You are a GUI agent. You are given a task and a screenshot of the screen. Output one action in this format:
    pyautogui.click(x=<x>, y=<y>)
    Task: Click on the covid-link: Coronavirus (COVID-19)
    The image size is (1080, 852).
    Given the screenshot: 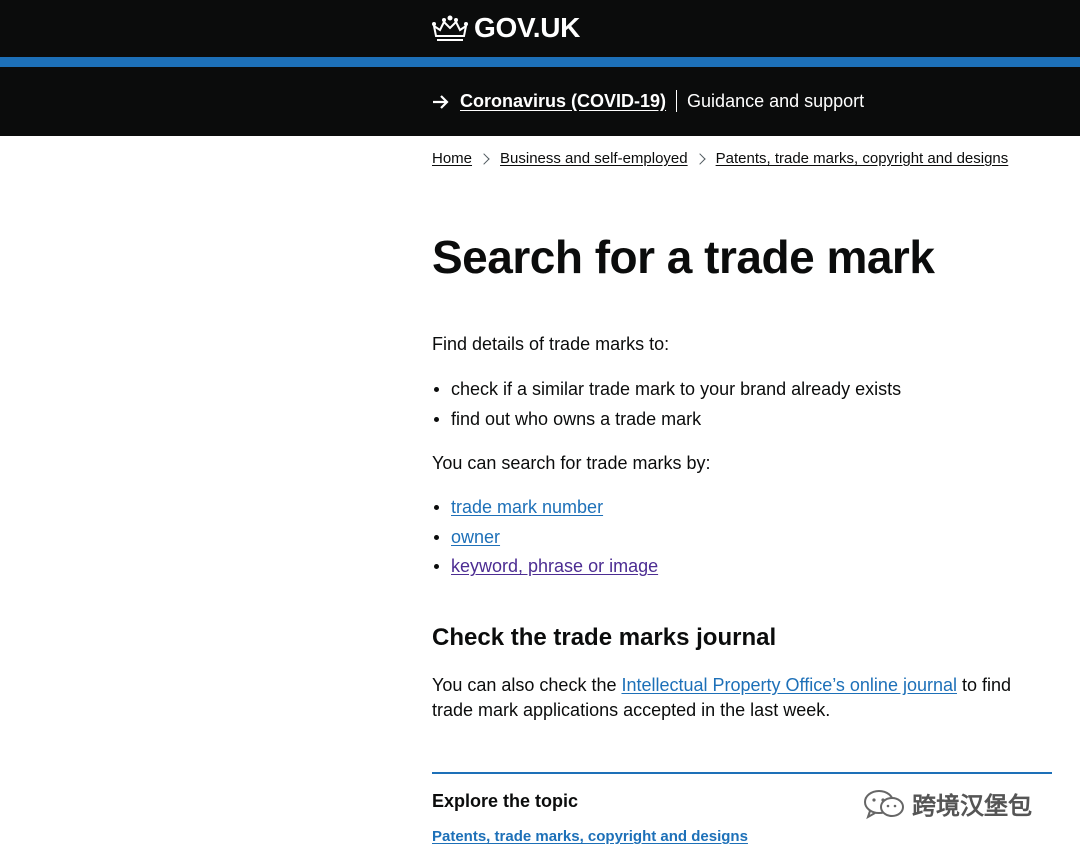 What is the action you would take?
    pyautogui.click(x=563, y=101)
    